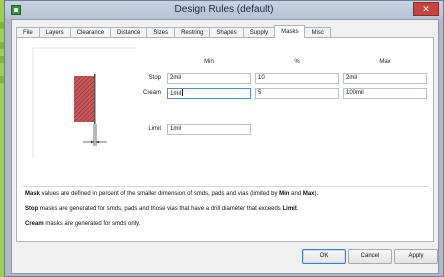 Image resolution: width=444 pixels, height=277 pixels. I want to click on pad-shape, so click(84, 99).